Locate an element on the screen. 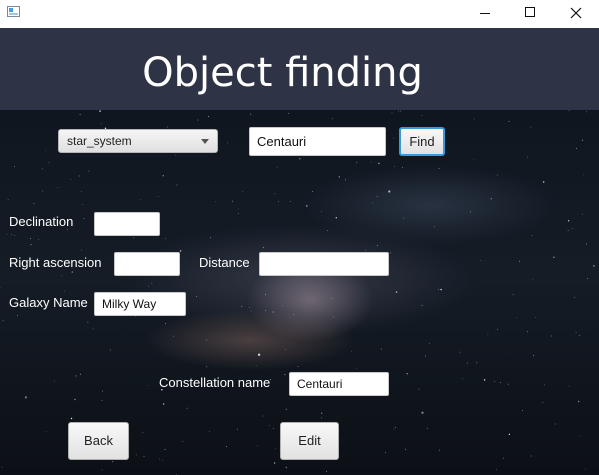 This screenshot has height=475, width=599. page-title: Object finding is located at coordinates (282, 73).